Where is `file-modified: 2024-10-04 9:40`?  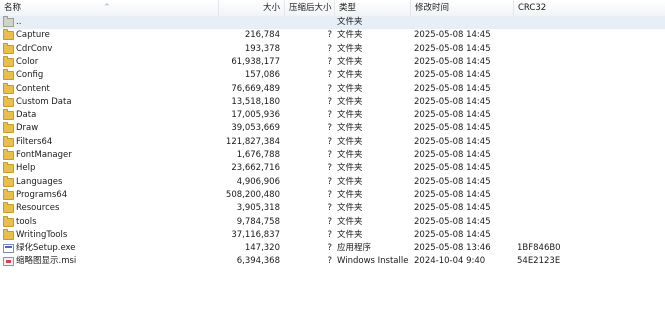 file-modified: 2024-10-04 9:40 is located at coordinates (450, 261).